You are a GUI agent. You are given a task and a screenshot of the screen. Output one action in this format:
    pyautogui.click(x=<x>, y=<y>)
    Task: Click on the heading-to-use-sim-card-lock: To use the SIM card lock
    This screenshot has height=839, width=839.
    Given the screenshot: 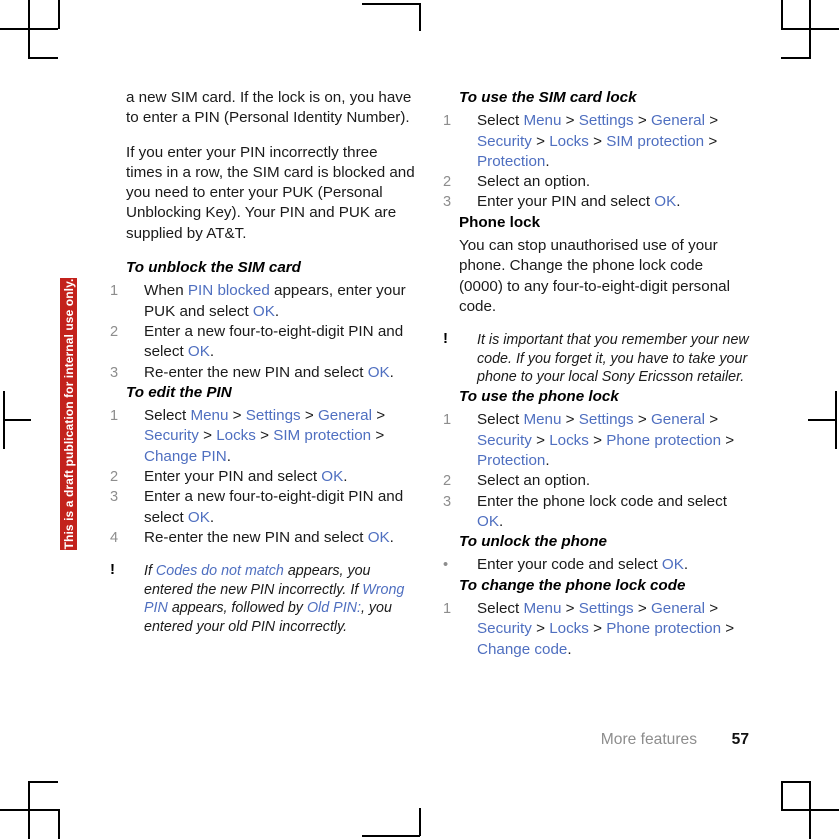 What is the action you would take?
    pyautogui.click(x=548, y=97)
    